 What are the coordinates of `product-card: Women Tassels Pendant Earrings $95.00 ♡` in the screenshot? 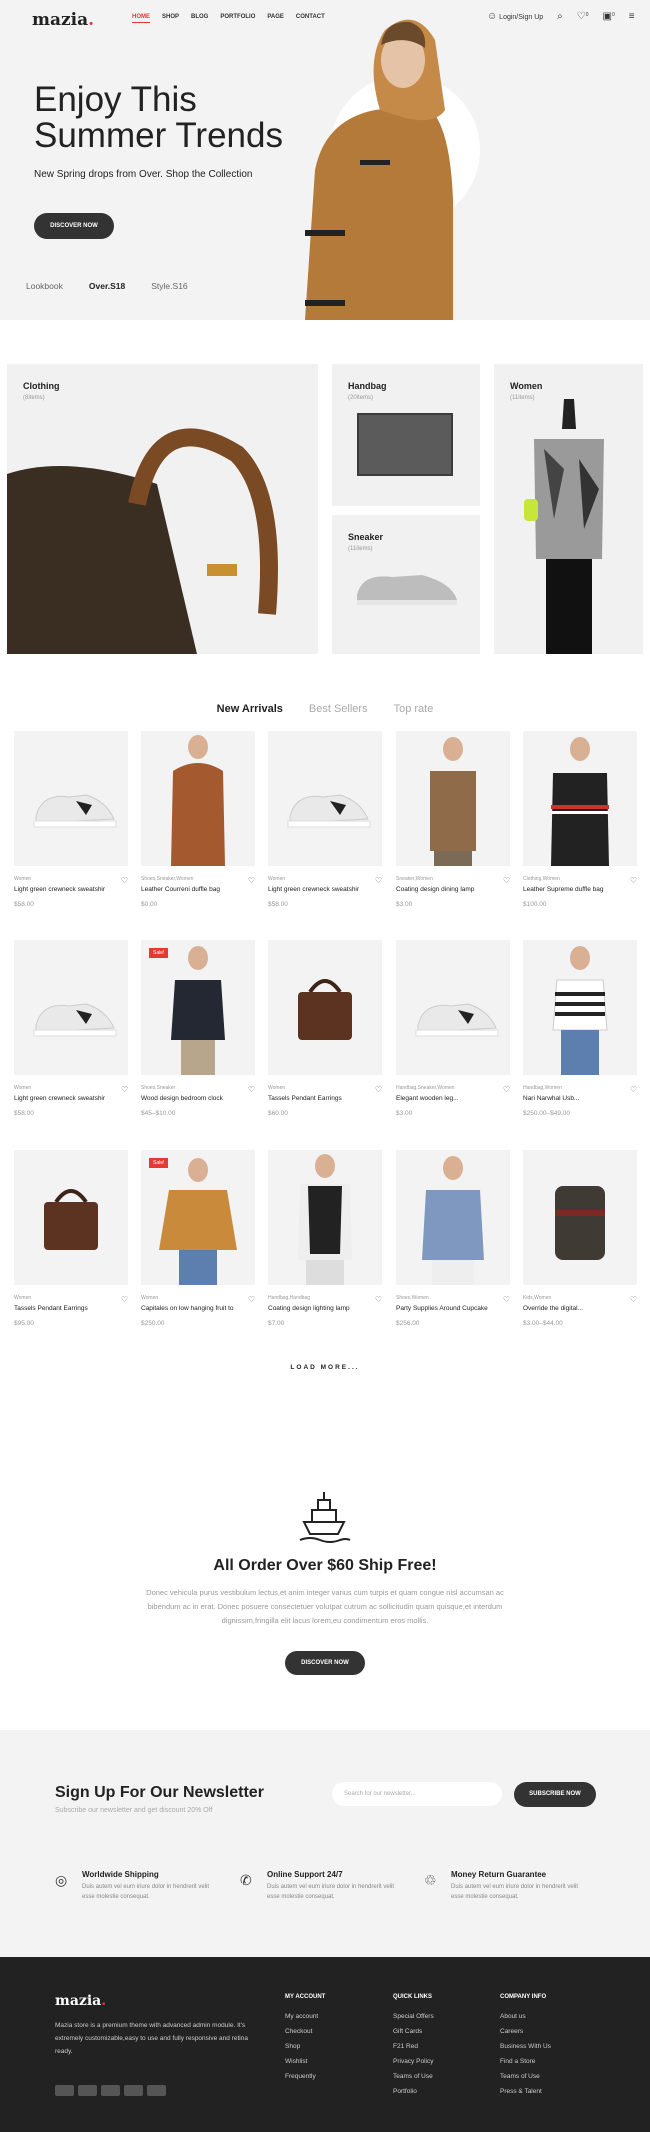 It's located at (71, 1238).